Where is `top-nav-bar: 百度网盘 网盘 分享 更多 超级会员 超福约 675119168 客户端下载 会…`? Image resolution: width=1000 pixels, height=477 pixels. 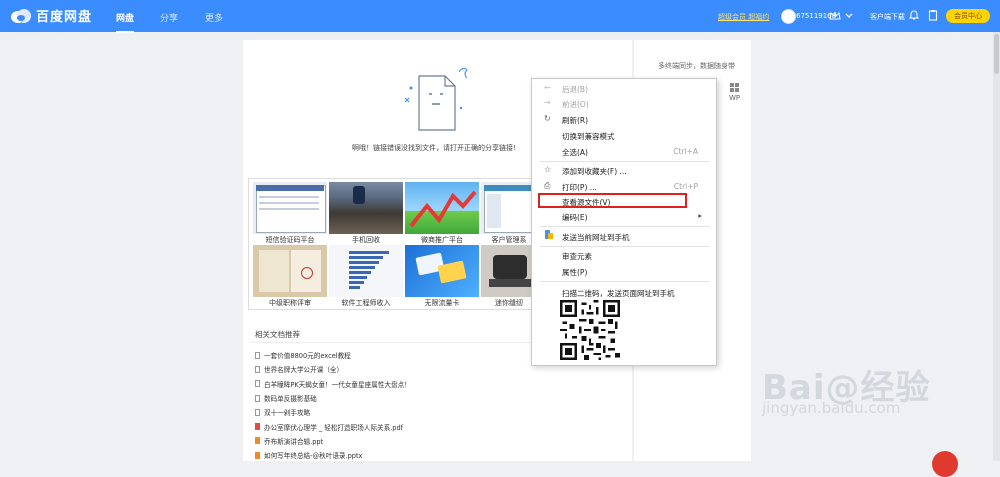
top-nav-bar: 百度网盘 网盘 分享 更多 超级会员 超福约 675119168 客户端下载 会… is located at coordinates (500, 16).